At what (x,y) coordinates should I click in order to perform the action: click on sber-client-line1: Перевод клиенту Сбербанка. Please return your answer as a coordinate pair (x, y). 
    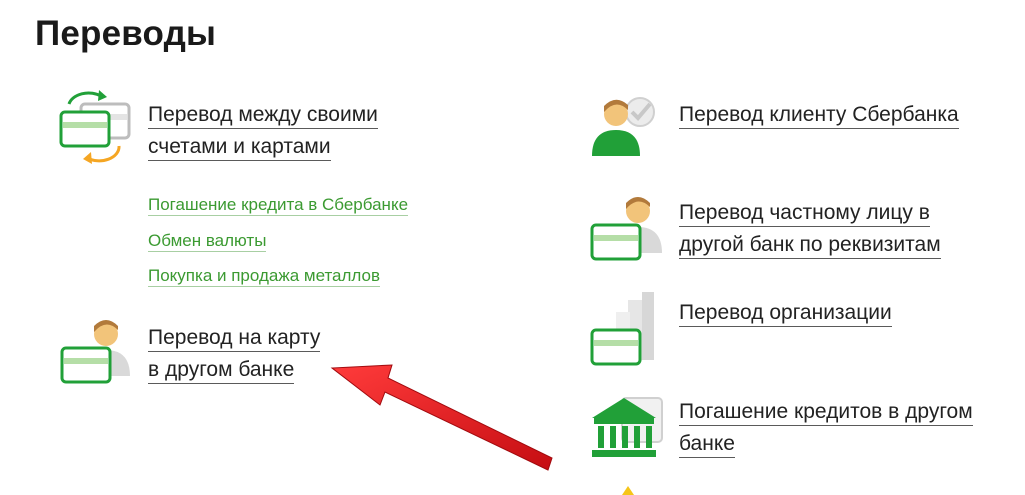
    Looking at the image, I should click on (819, 115).